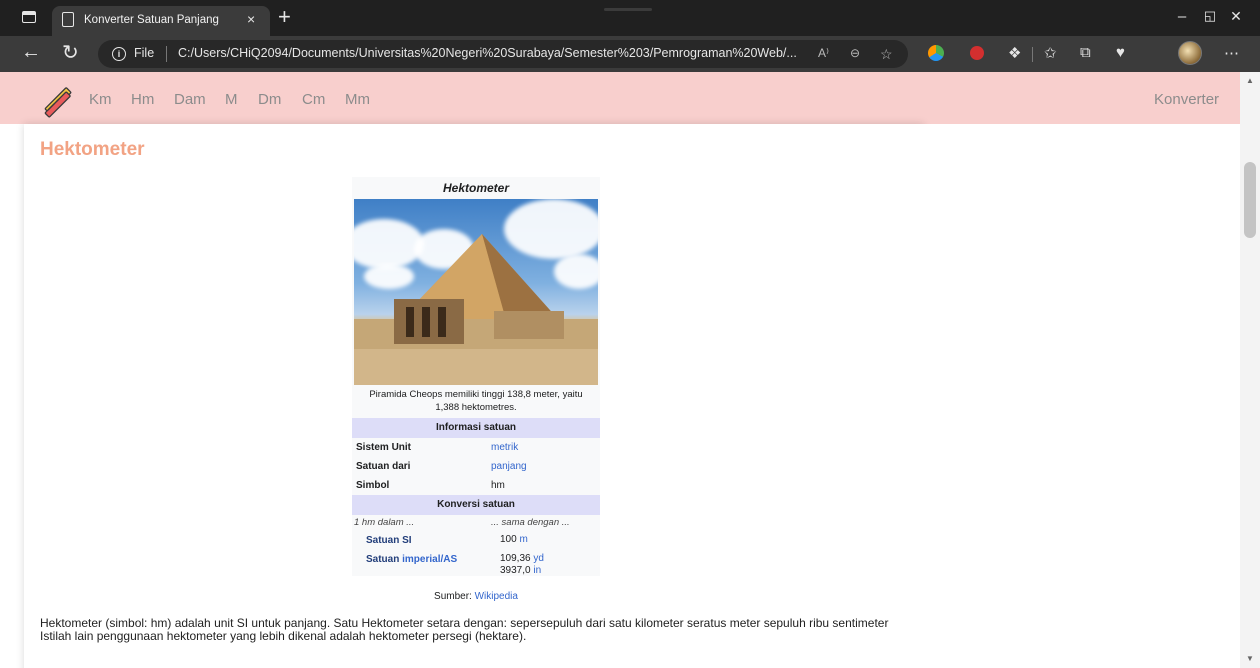  What do you see at coordinates (31, 52) in the screenshot?
I see `back-arrow-icon: ←` at bounding box center [31, 52].